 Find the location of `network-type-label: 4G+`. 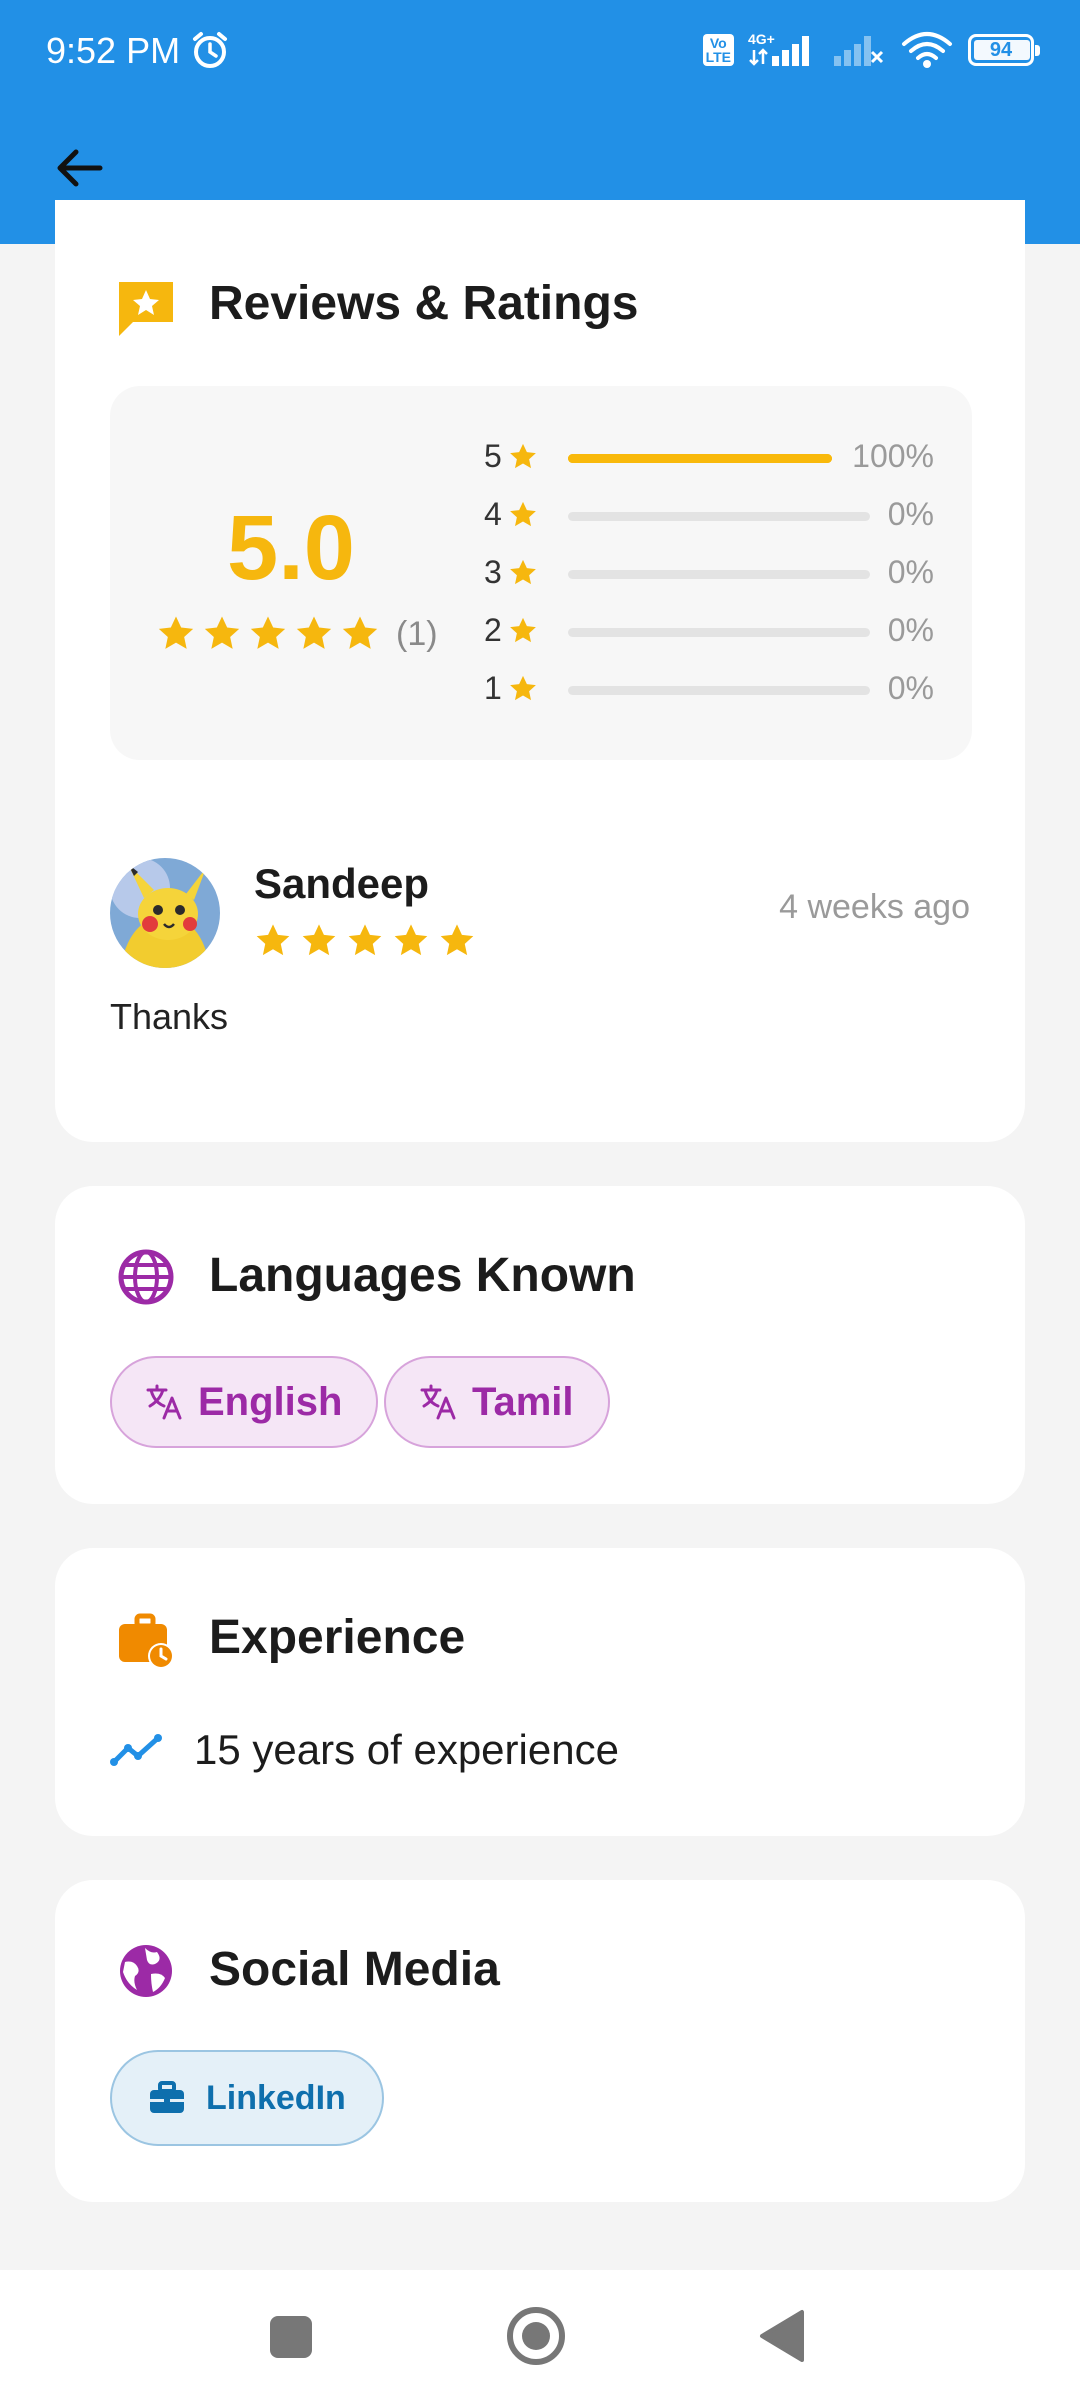

network-type-label: 4G+ is located at coordinates (761, 39).